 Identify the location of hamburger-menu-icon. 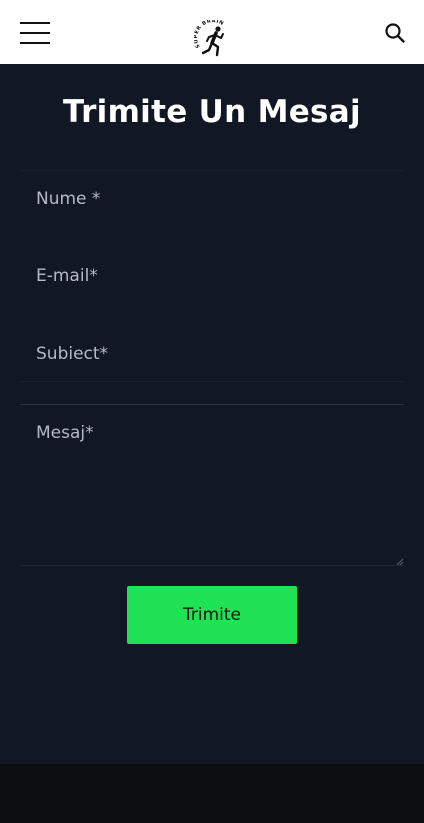
(35, 33).